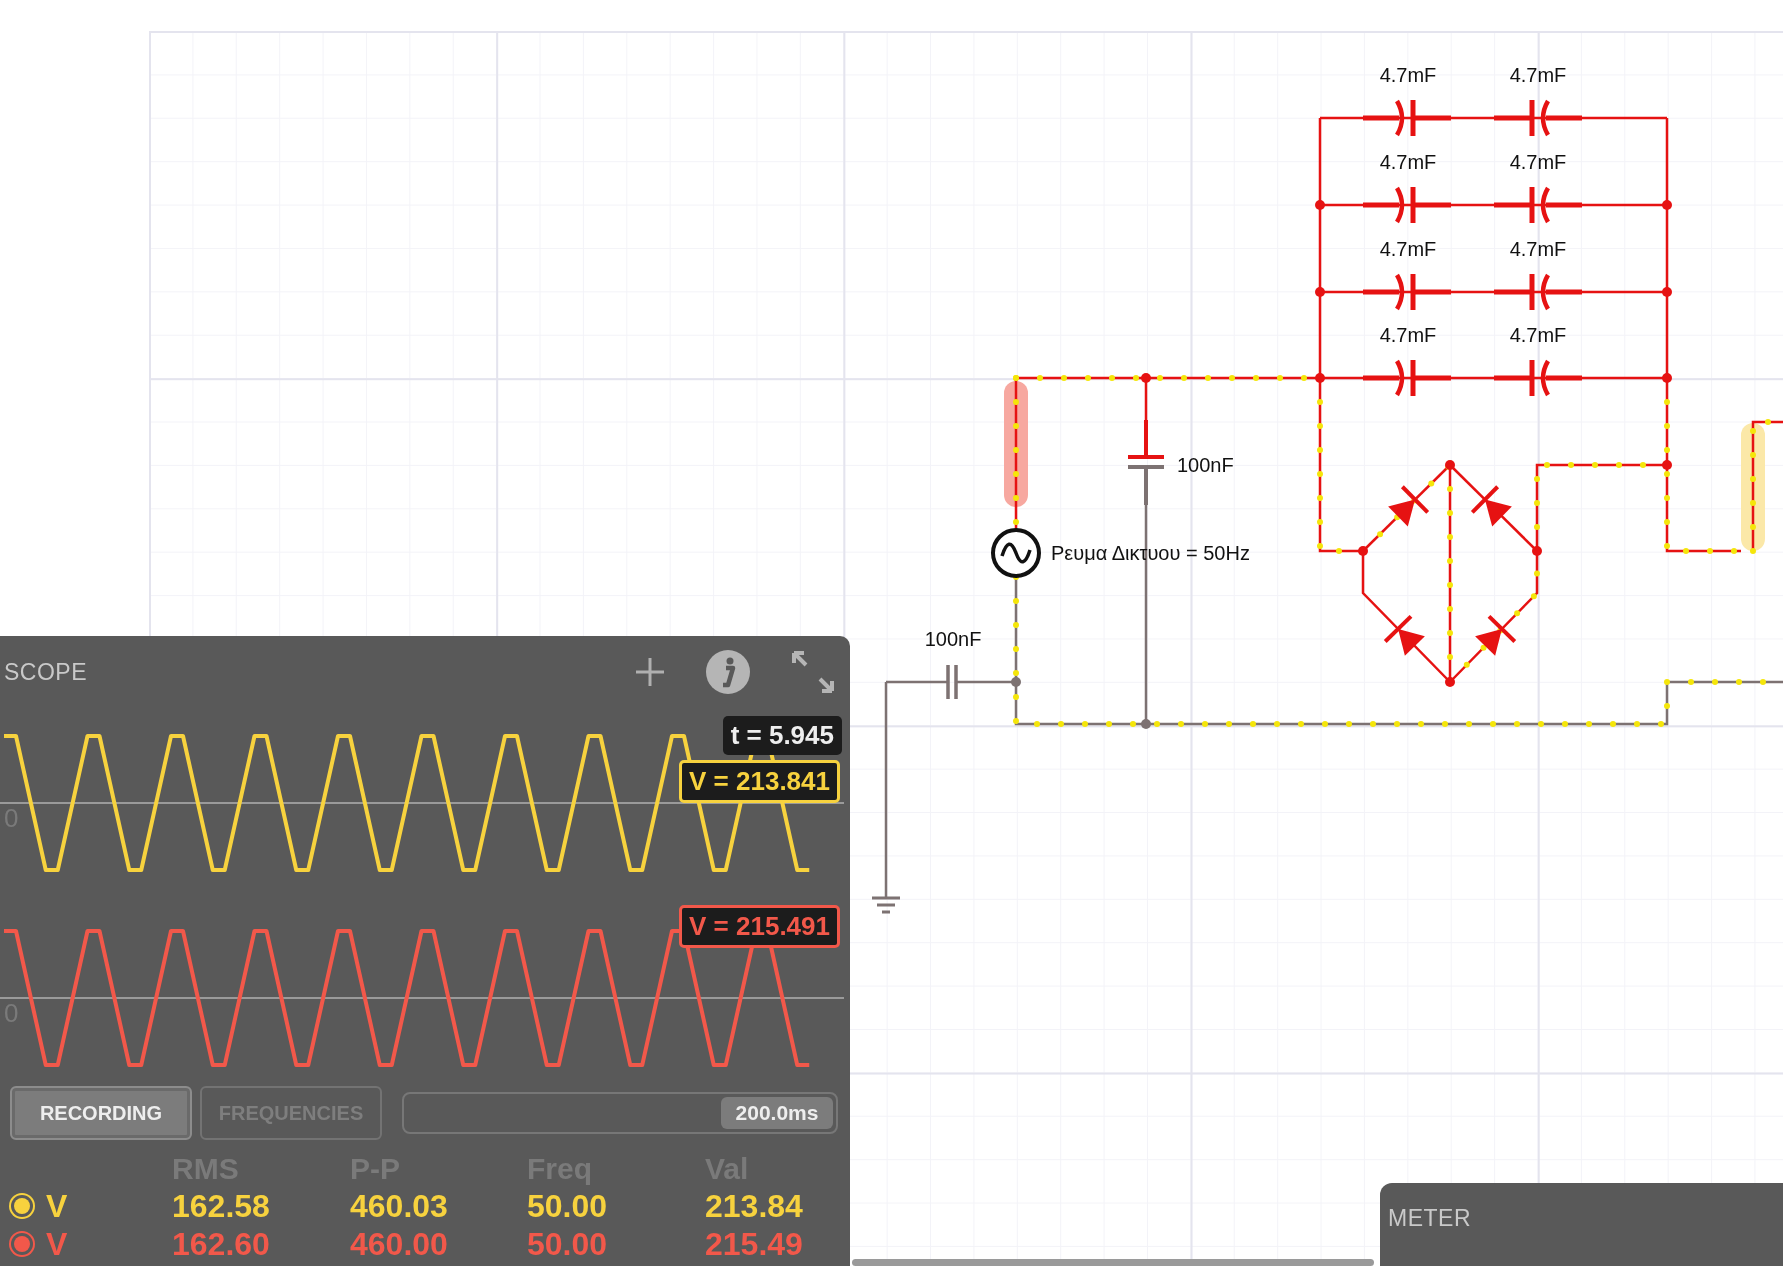 This screenshot has width=1783, height=1266. I want to click on plus-icon, so click(650, 672).